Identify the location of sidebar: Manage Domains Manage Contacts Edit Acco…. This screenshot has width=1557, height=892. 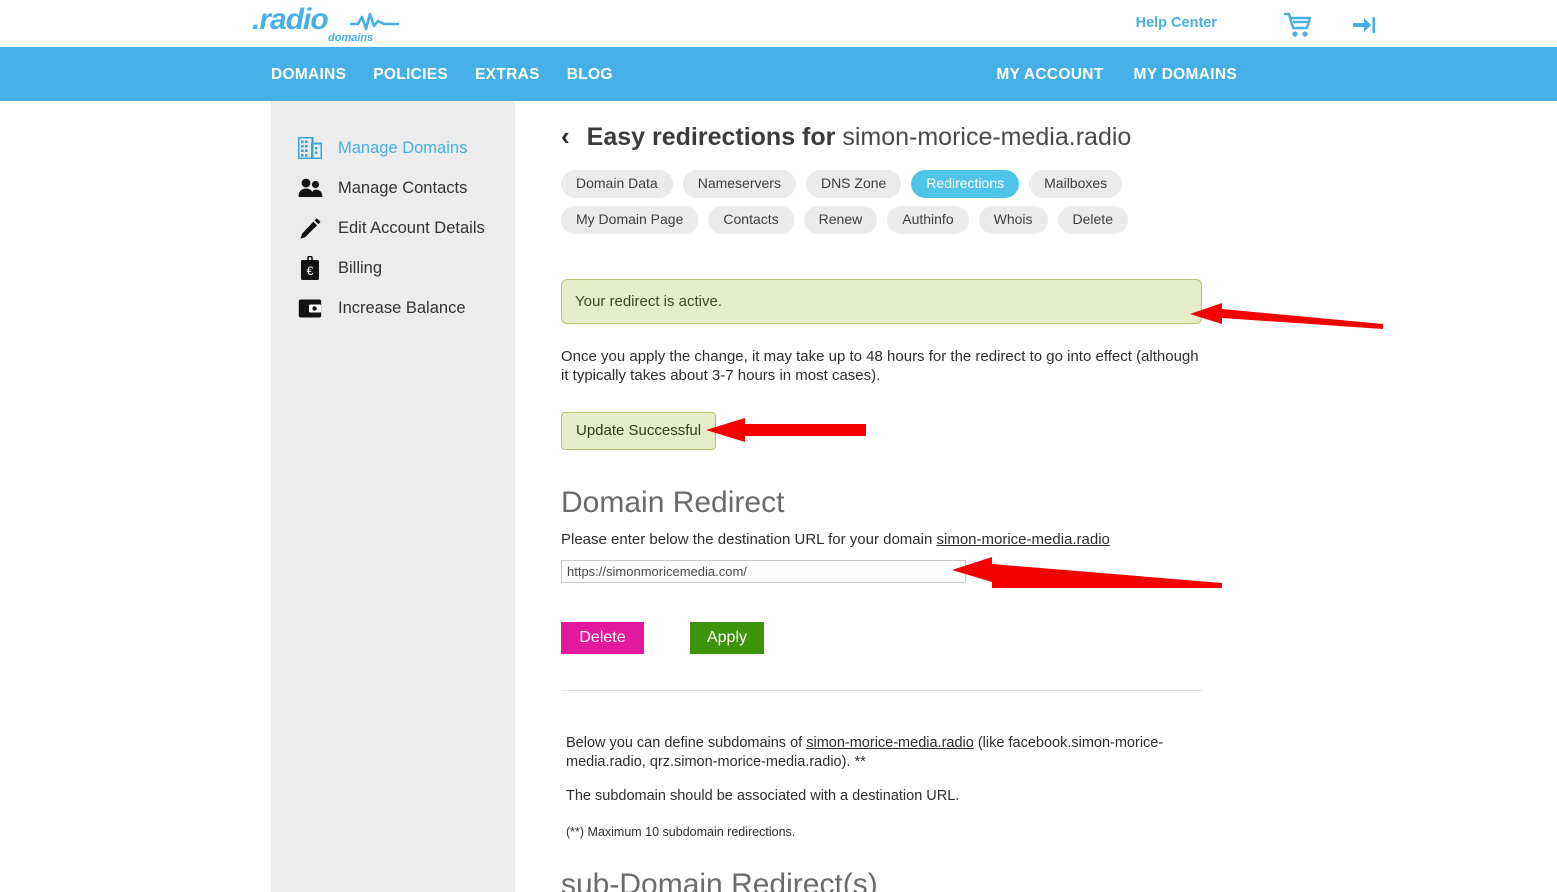
(393, 496).